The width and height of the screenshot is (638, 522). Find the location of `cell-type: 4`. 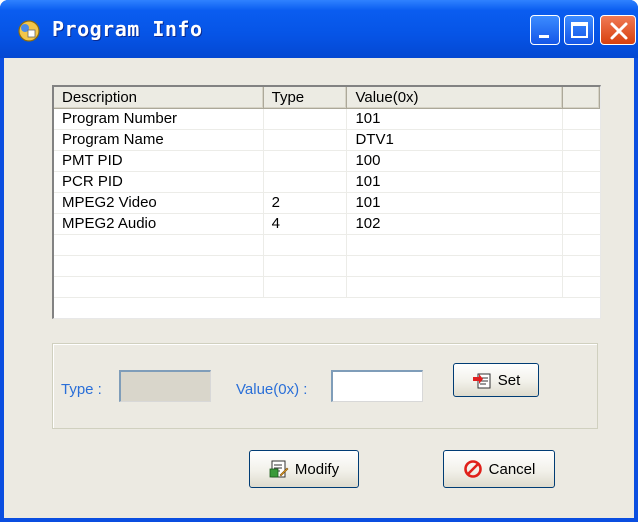

cell-type: 4 is located at coordinates (306, 224).